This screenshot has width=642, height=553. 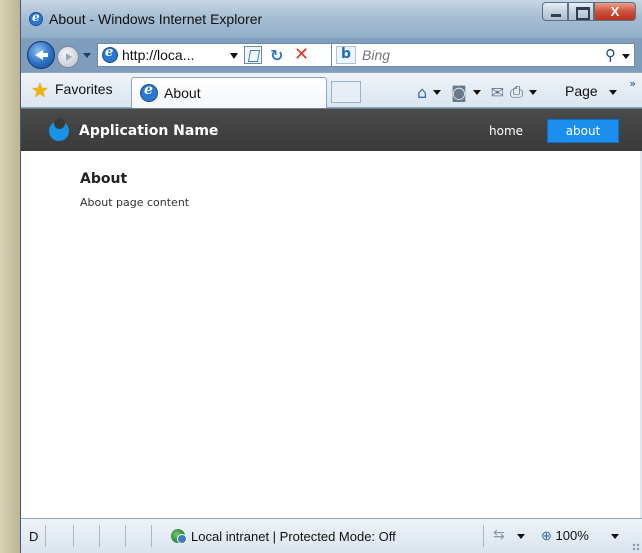 What do you see at coordinates (476, 92) in the screenshot?
I see `feeds-dropdown-icon` at bounding box center [476, 92].